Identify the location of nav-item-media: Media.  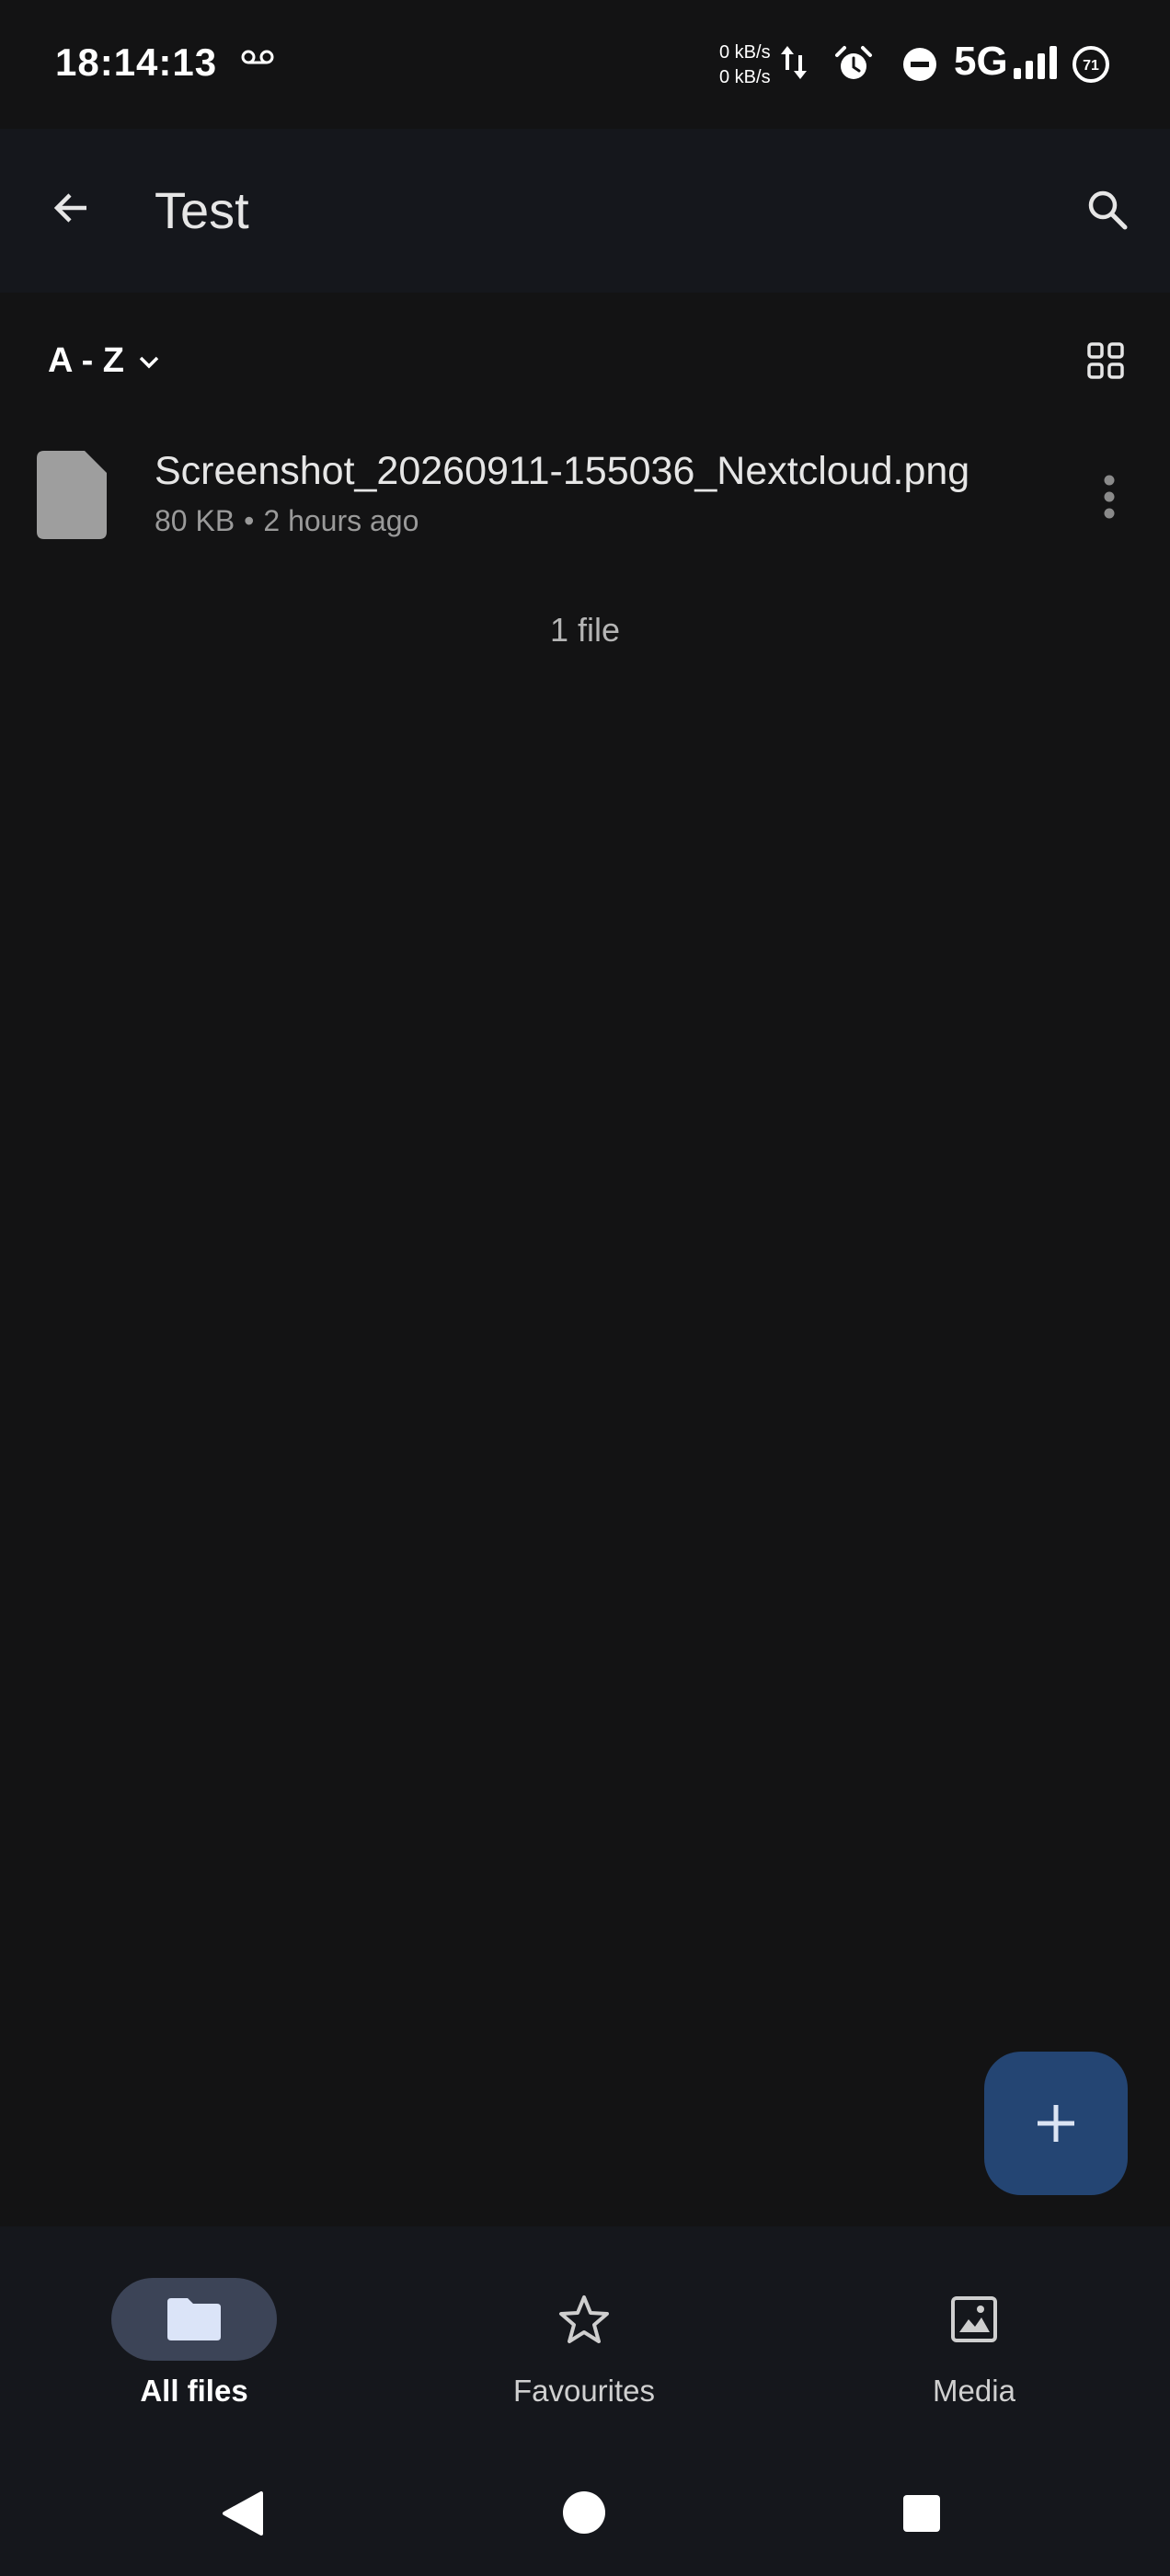
(974, 2351).